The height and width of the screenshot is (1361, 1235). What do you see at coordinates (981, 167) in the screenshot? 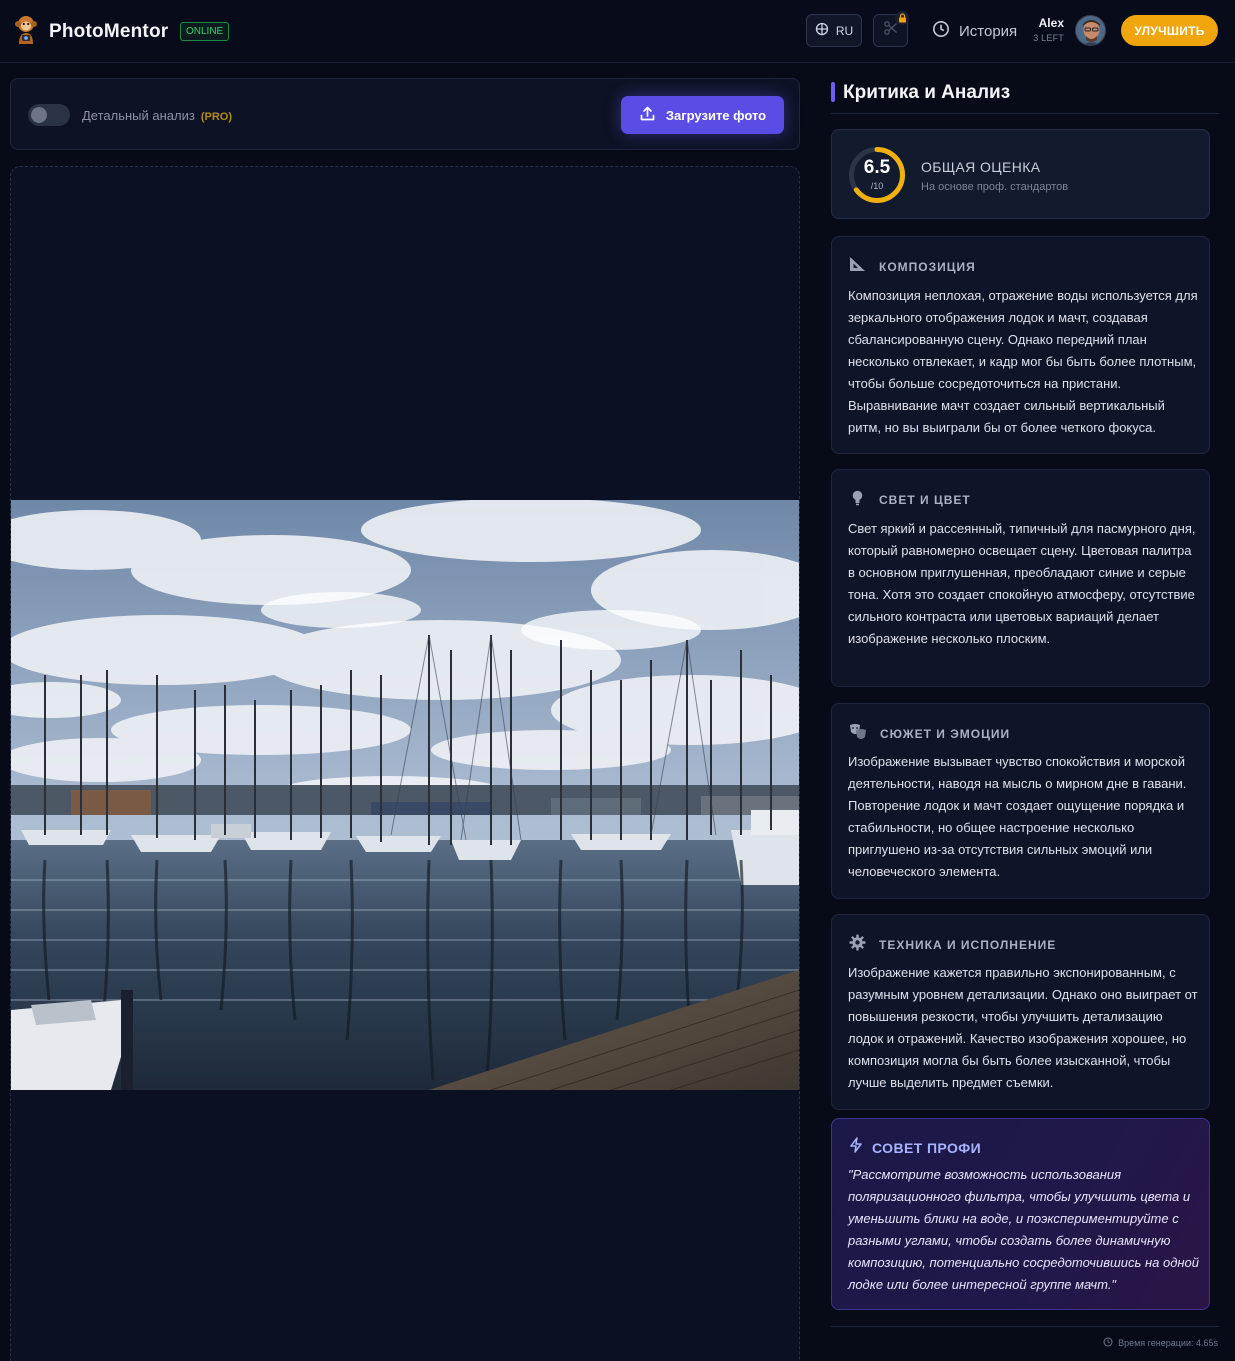
I see `score-title: ОБЩАЯ ОЦЕНКА` at bounding box center [981, 167].